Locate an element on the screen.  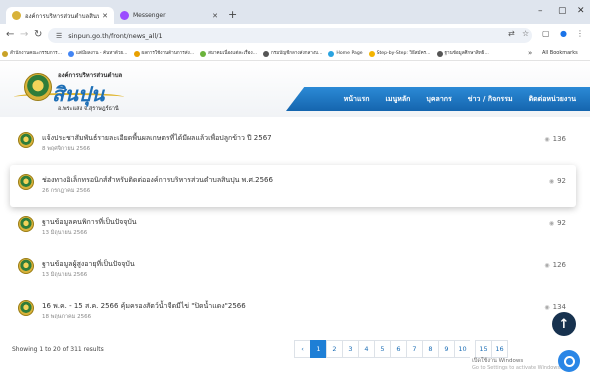
page-button: 16 is located at coordinates (499, 349).